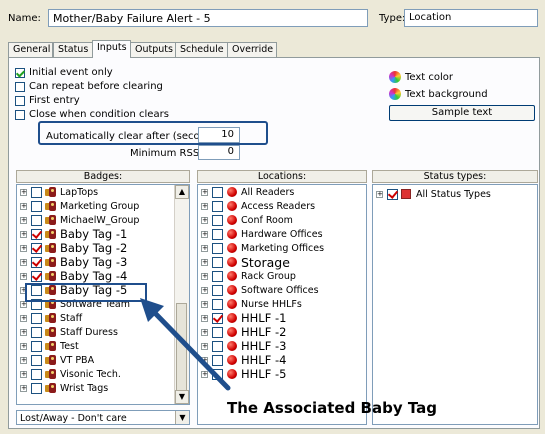 The image size is (545, 434). Describe the element at coordinates (264, 374) in the screenshot. I see `location-label: HHLF -5` at that location.